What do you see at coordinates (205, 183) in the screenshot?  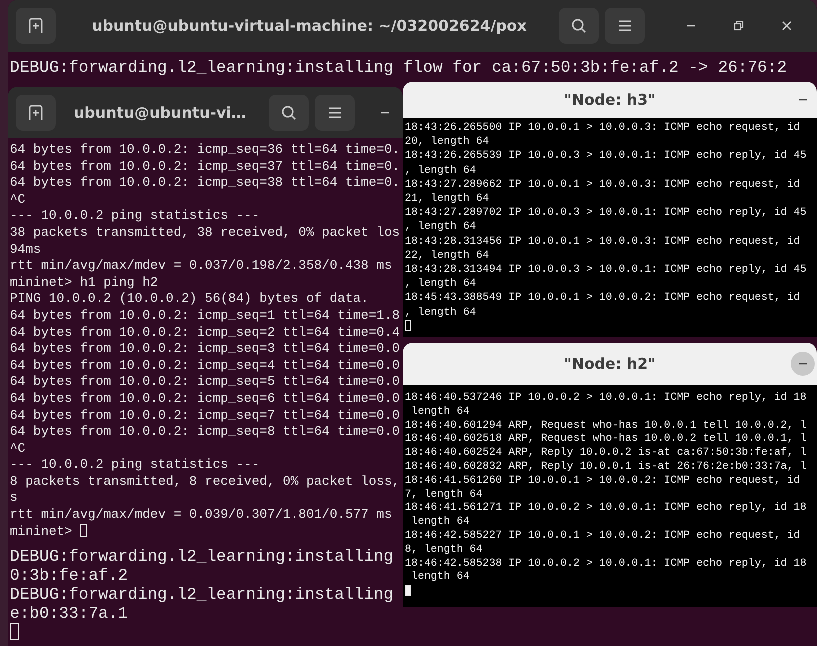 I see `terminal-line: 64 bytes from 10.0.0.2: icmp_seq=38 ttl=64 time=0.` at bounding box center [205, 183].